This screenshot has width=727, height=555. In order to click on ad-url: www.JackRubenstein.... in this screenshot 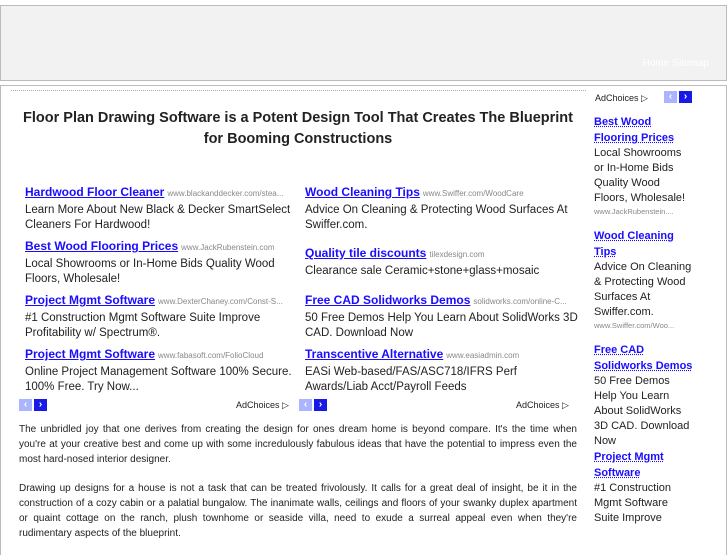, I will do `click(643, 212)`.